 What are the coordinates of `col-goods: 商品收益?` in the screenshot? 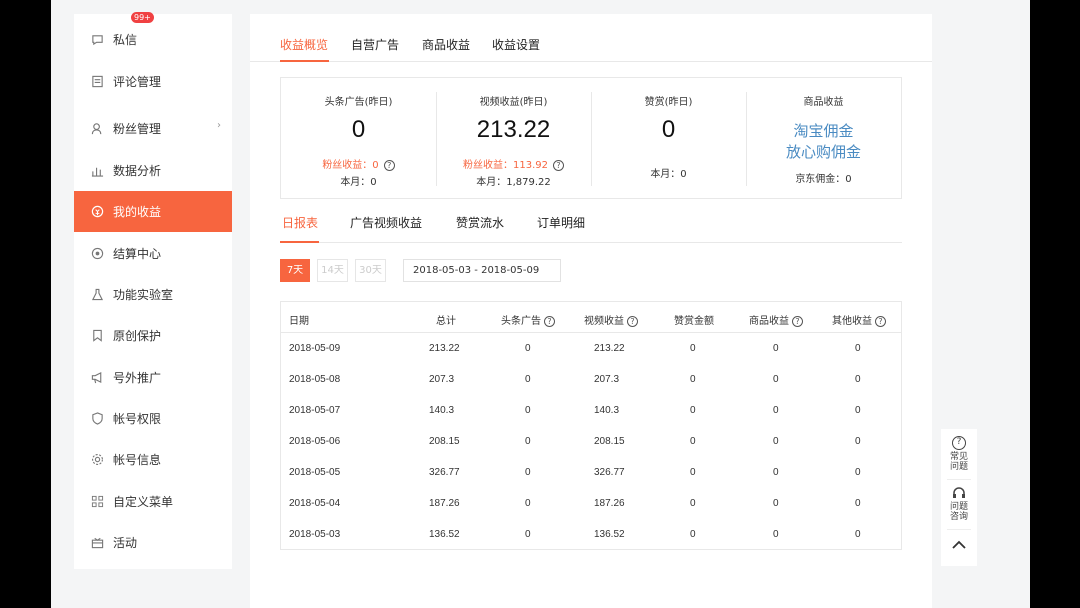 It's located at (776, 319).